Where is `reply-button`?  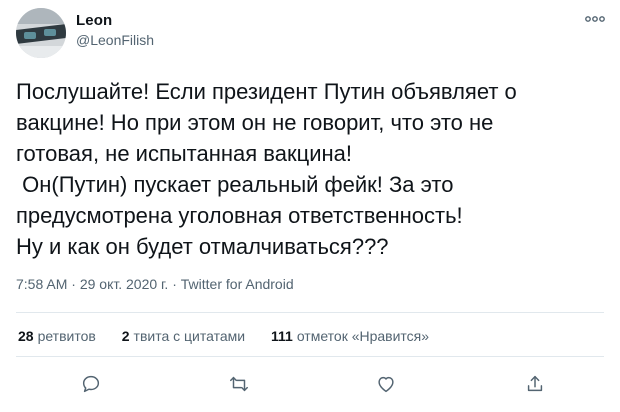 reply-button is located at coordinates (91, 384).